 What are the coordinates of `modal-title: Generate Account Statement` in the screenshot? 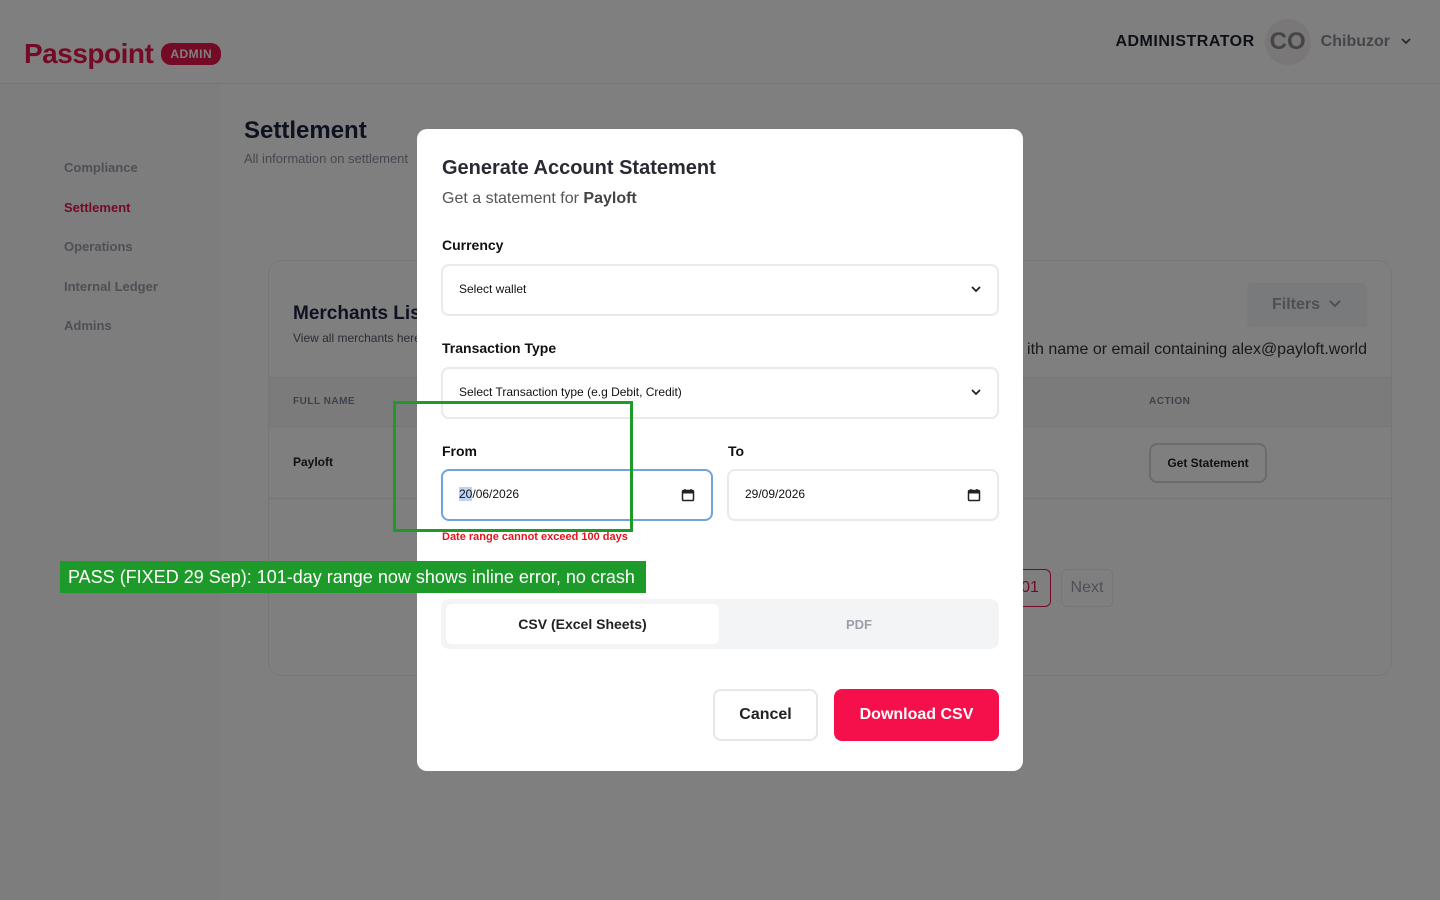 It's located at (579, 168).